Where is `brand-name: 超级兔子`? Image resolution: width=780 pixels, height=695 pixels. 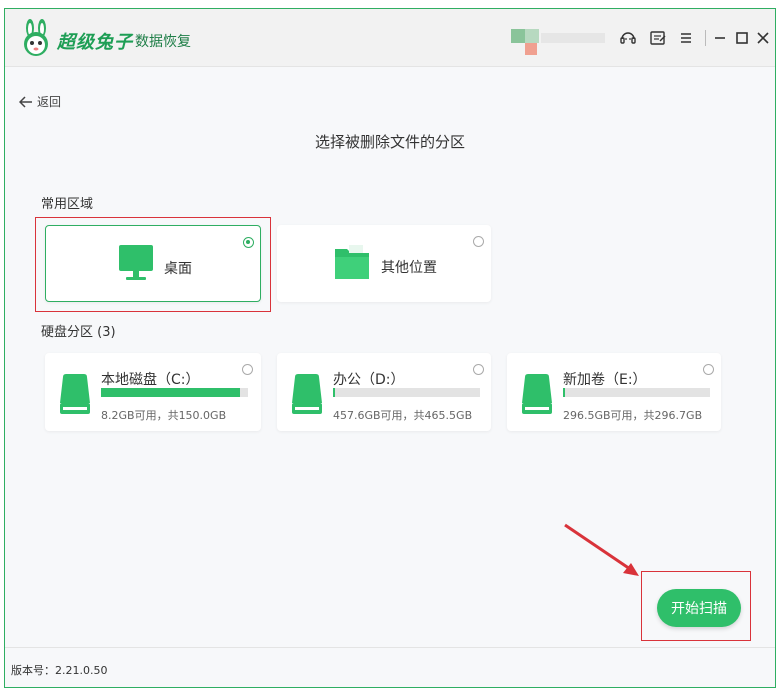 brand-name: 超级兔子 is located at coordinates (95, 42).